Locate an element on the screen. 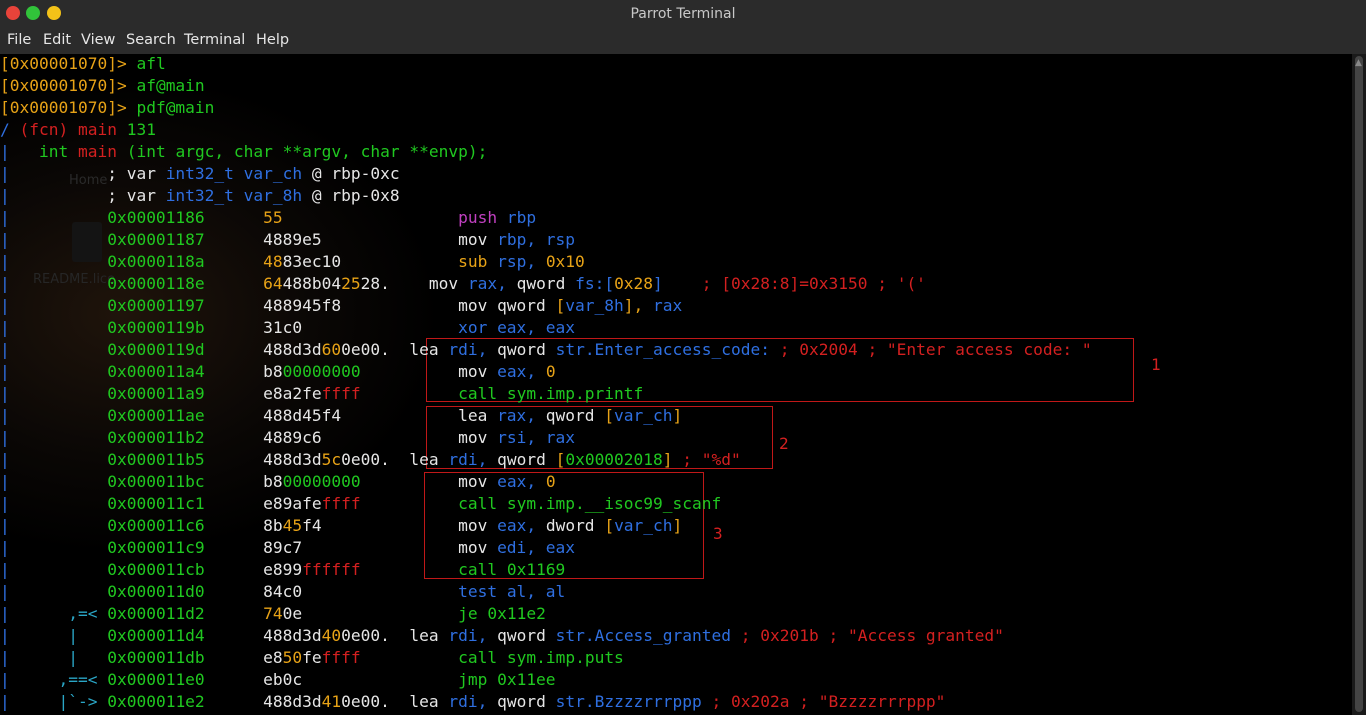  terminal-text-segment: 25 is located at coordinates (351, 283).